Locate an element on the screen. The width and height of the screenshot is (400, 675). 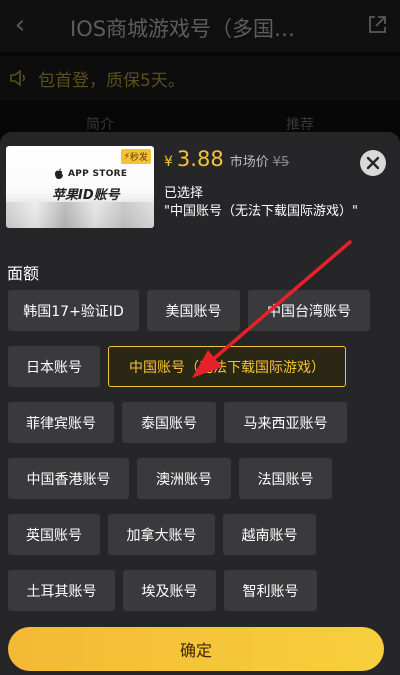
option-taiwan: 中国台湾账号 is located at coordinates (309, 310).